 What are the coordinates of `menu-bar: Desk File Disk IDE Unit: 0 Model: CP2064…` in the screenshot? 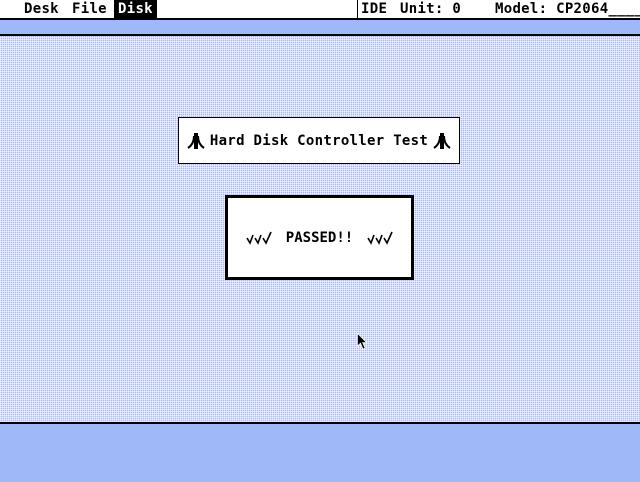 It's located at (320, 10).